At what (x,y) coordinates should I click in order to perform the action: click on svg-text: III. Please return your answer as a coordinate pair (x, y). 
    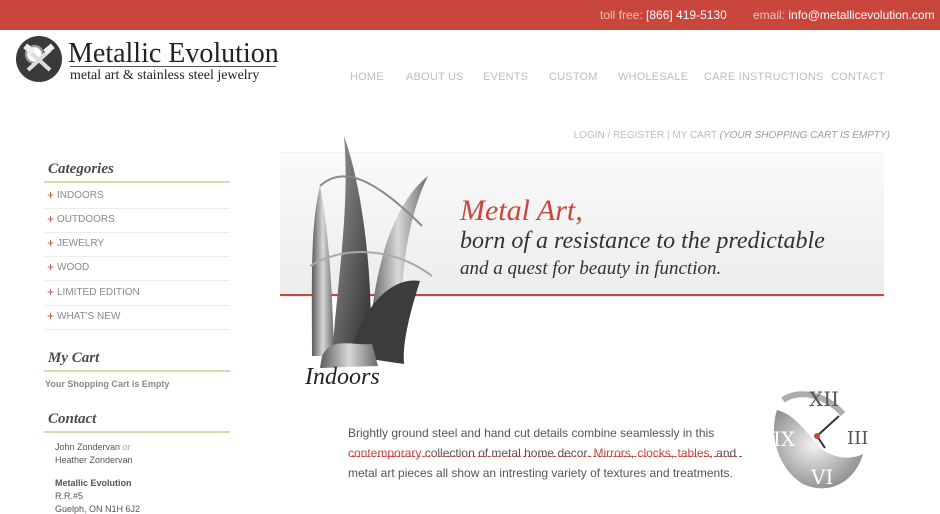
    Looking at the image, I should click on (857, 438).